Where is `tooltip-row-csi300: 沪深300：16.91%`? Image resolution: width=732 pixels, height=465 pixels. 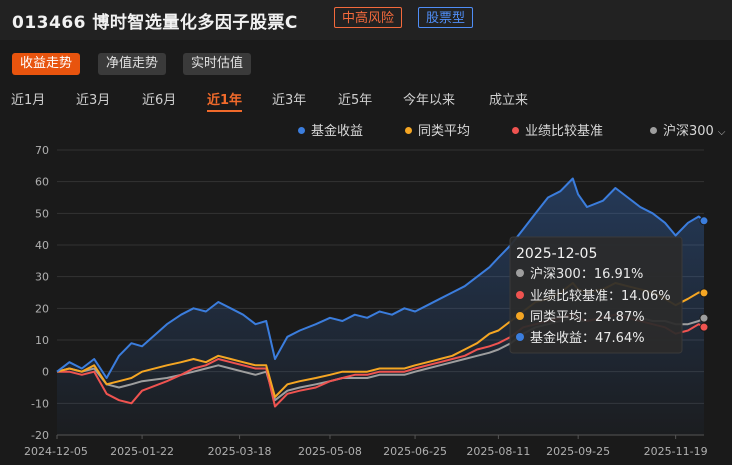
tooltip-row-csi300: 沪深300：16.91% is located at coordinates (586, 274).